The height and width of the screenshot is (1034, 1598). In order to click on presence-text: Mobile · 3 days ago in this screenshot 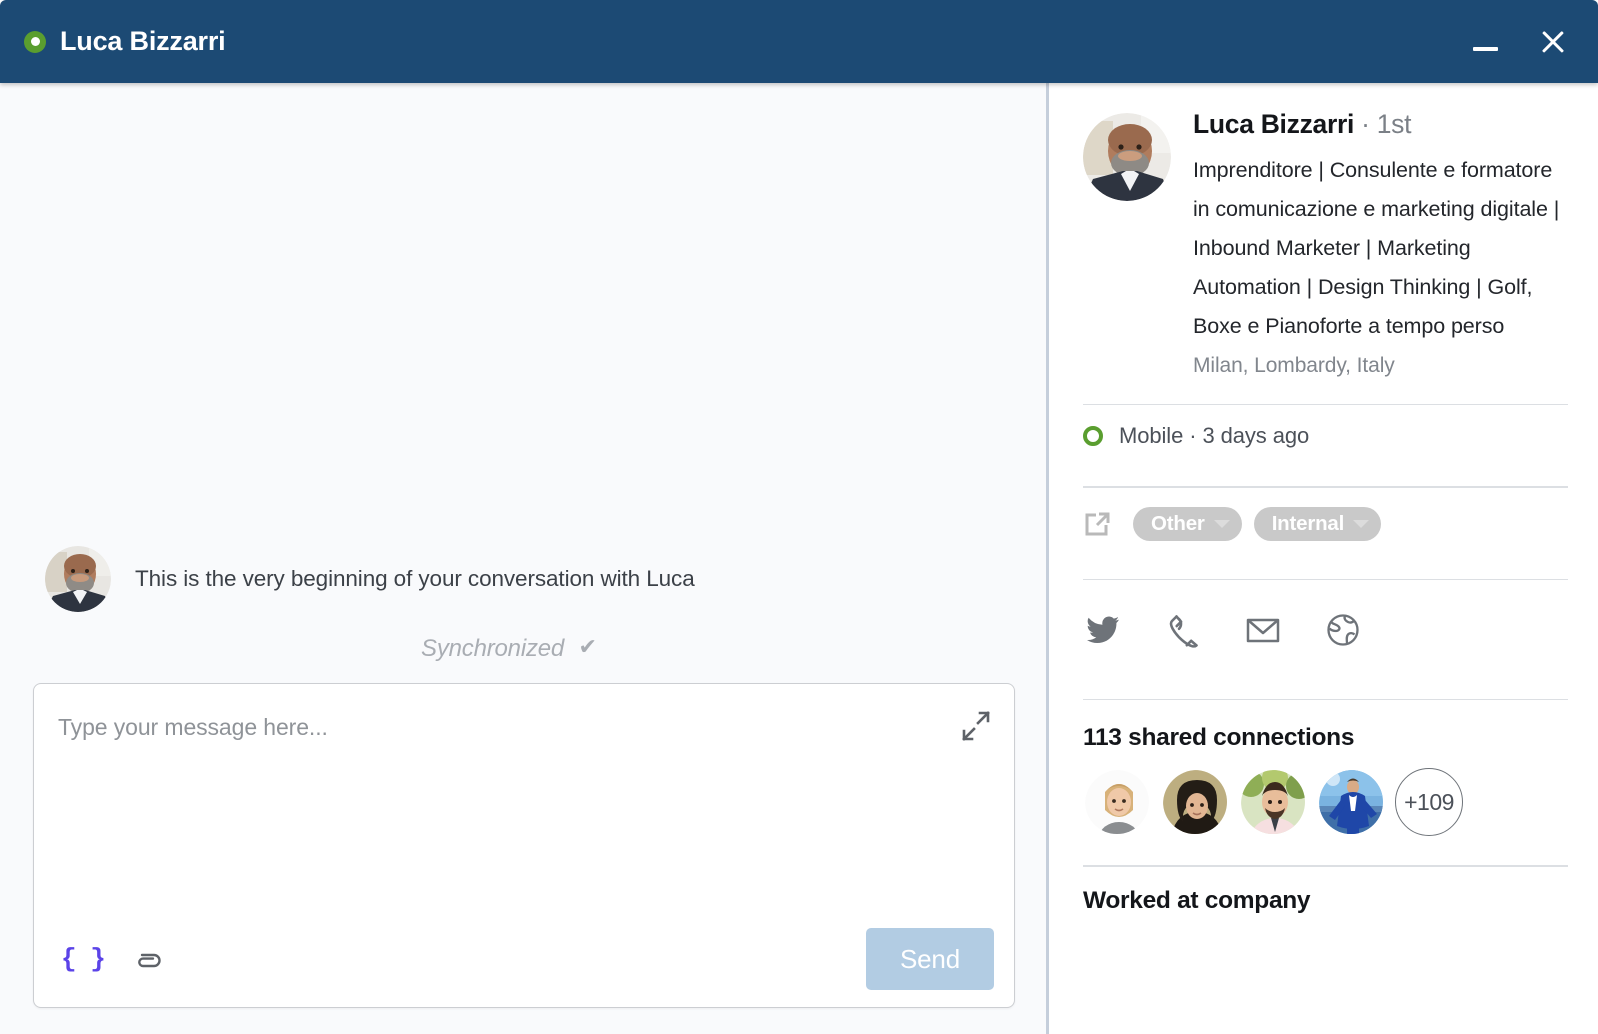, I will do `click(1214, 436)`.